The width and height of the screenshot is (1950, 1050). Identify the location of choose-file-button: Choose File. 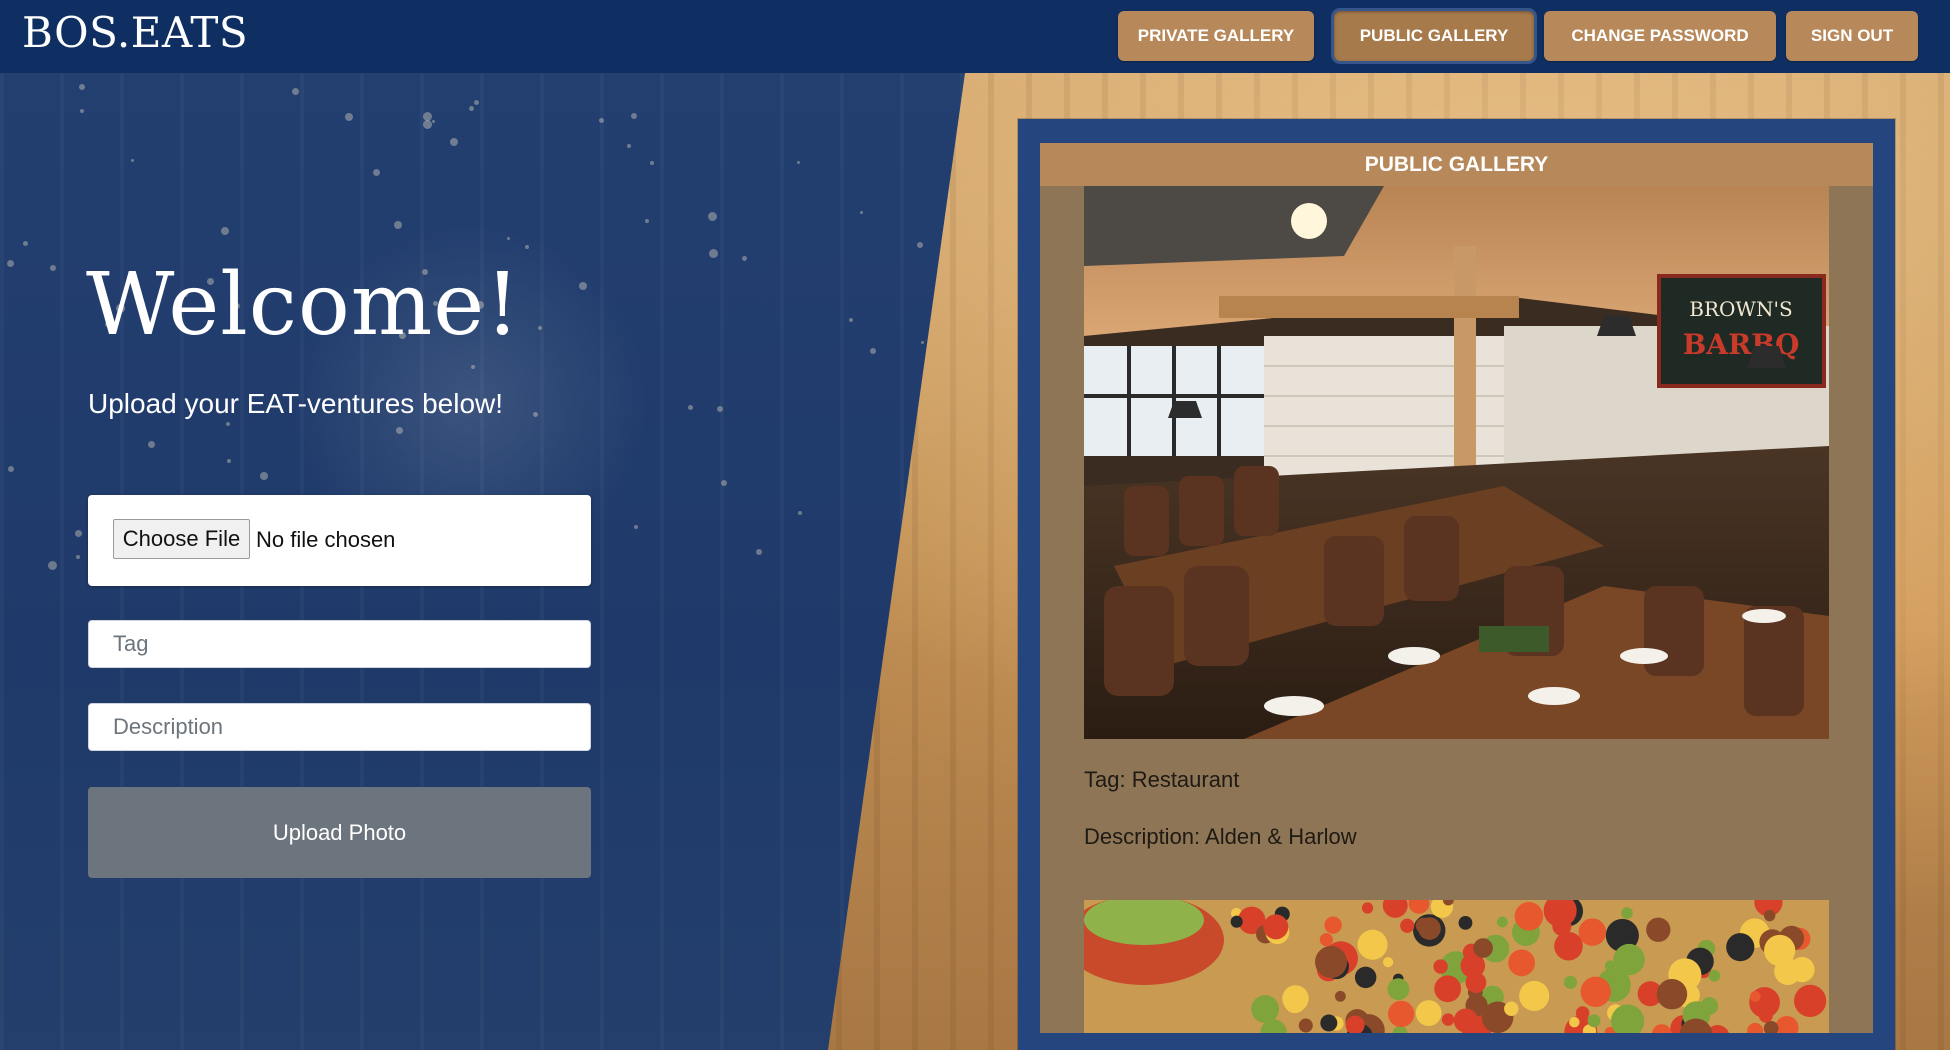
(181, 539).